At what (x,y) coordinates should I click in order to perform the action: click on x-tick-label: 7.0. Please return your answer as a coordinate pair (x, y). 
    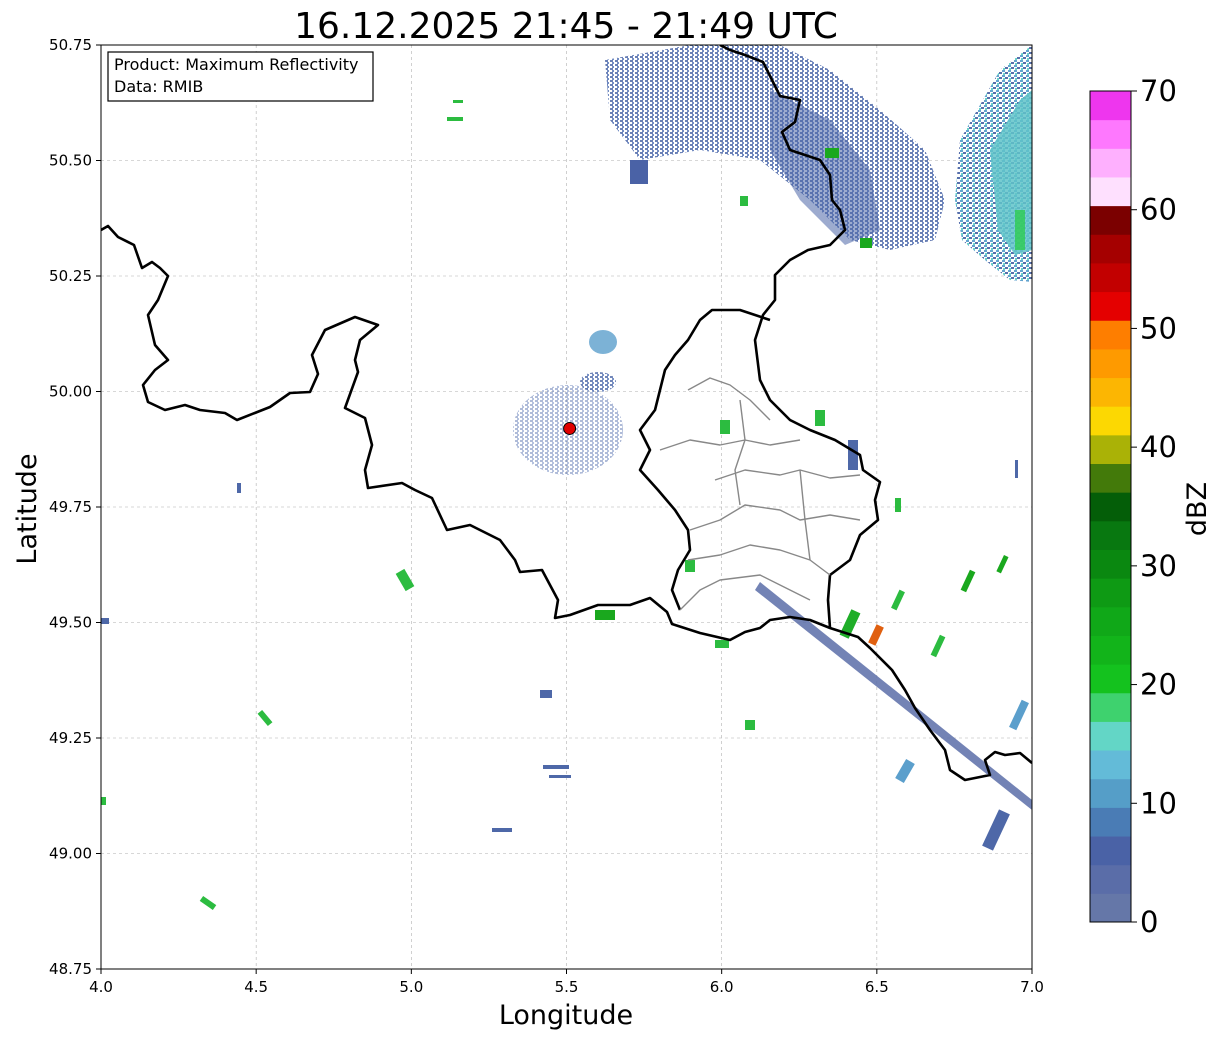
    Looking at the image, I should click on (1032, 987).